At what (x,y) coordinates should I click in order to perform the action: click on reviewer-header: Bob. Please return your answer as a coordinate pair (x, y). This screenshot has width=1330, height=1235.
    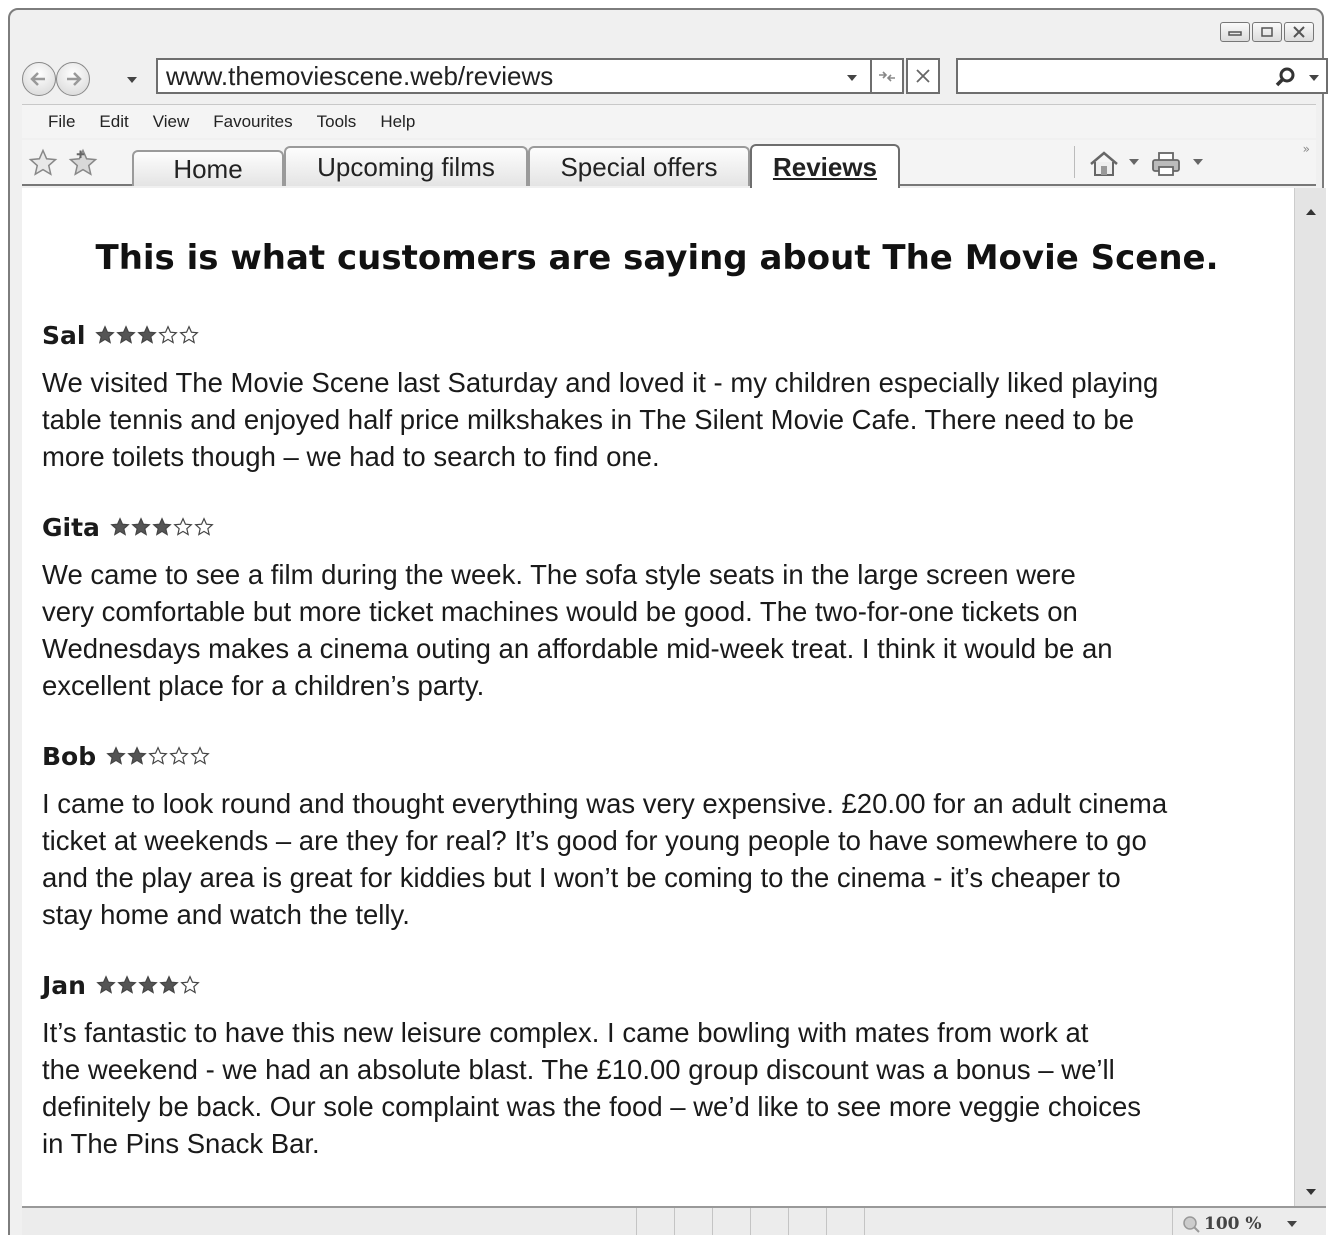
    Looking at the image, I should click on (662, 756).